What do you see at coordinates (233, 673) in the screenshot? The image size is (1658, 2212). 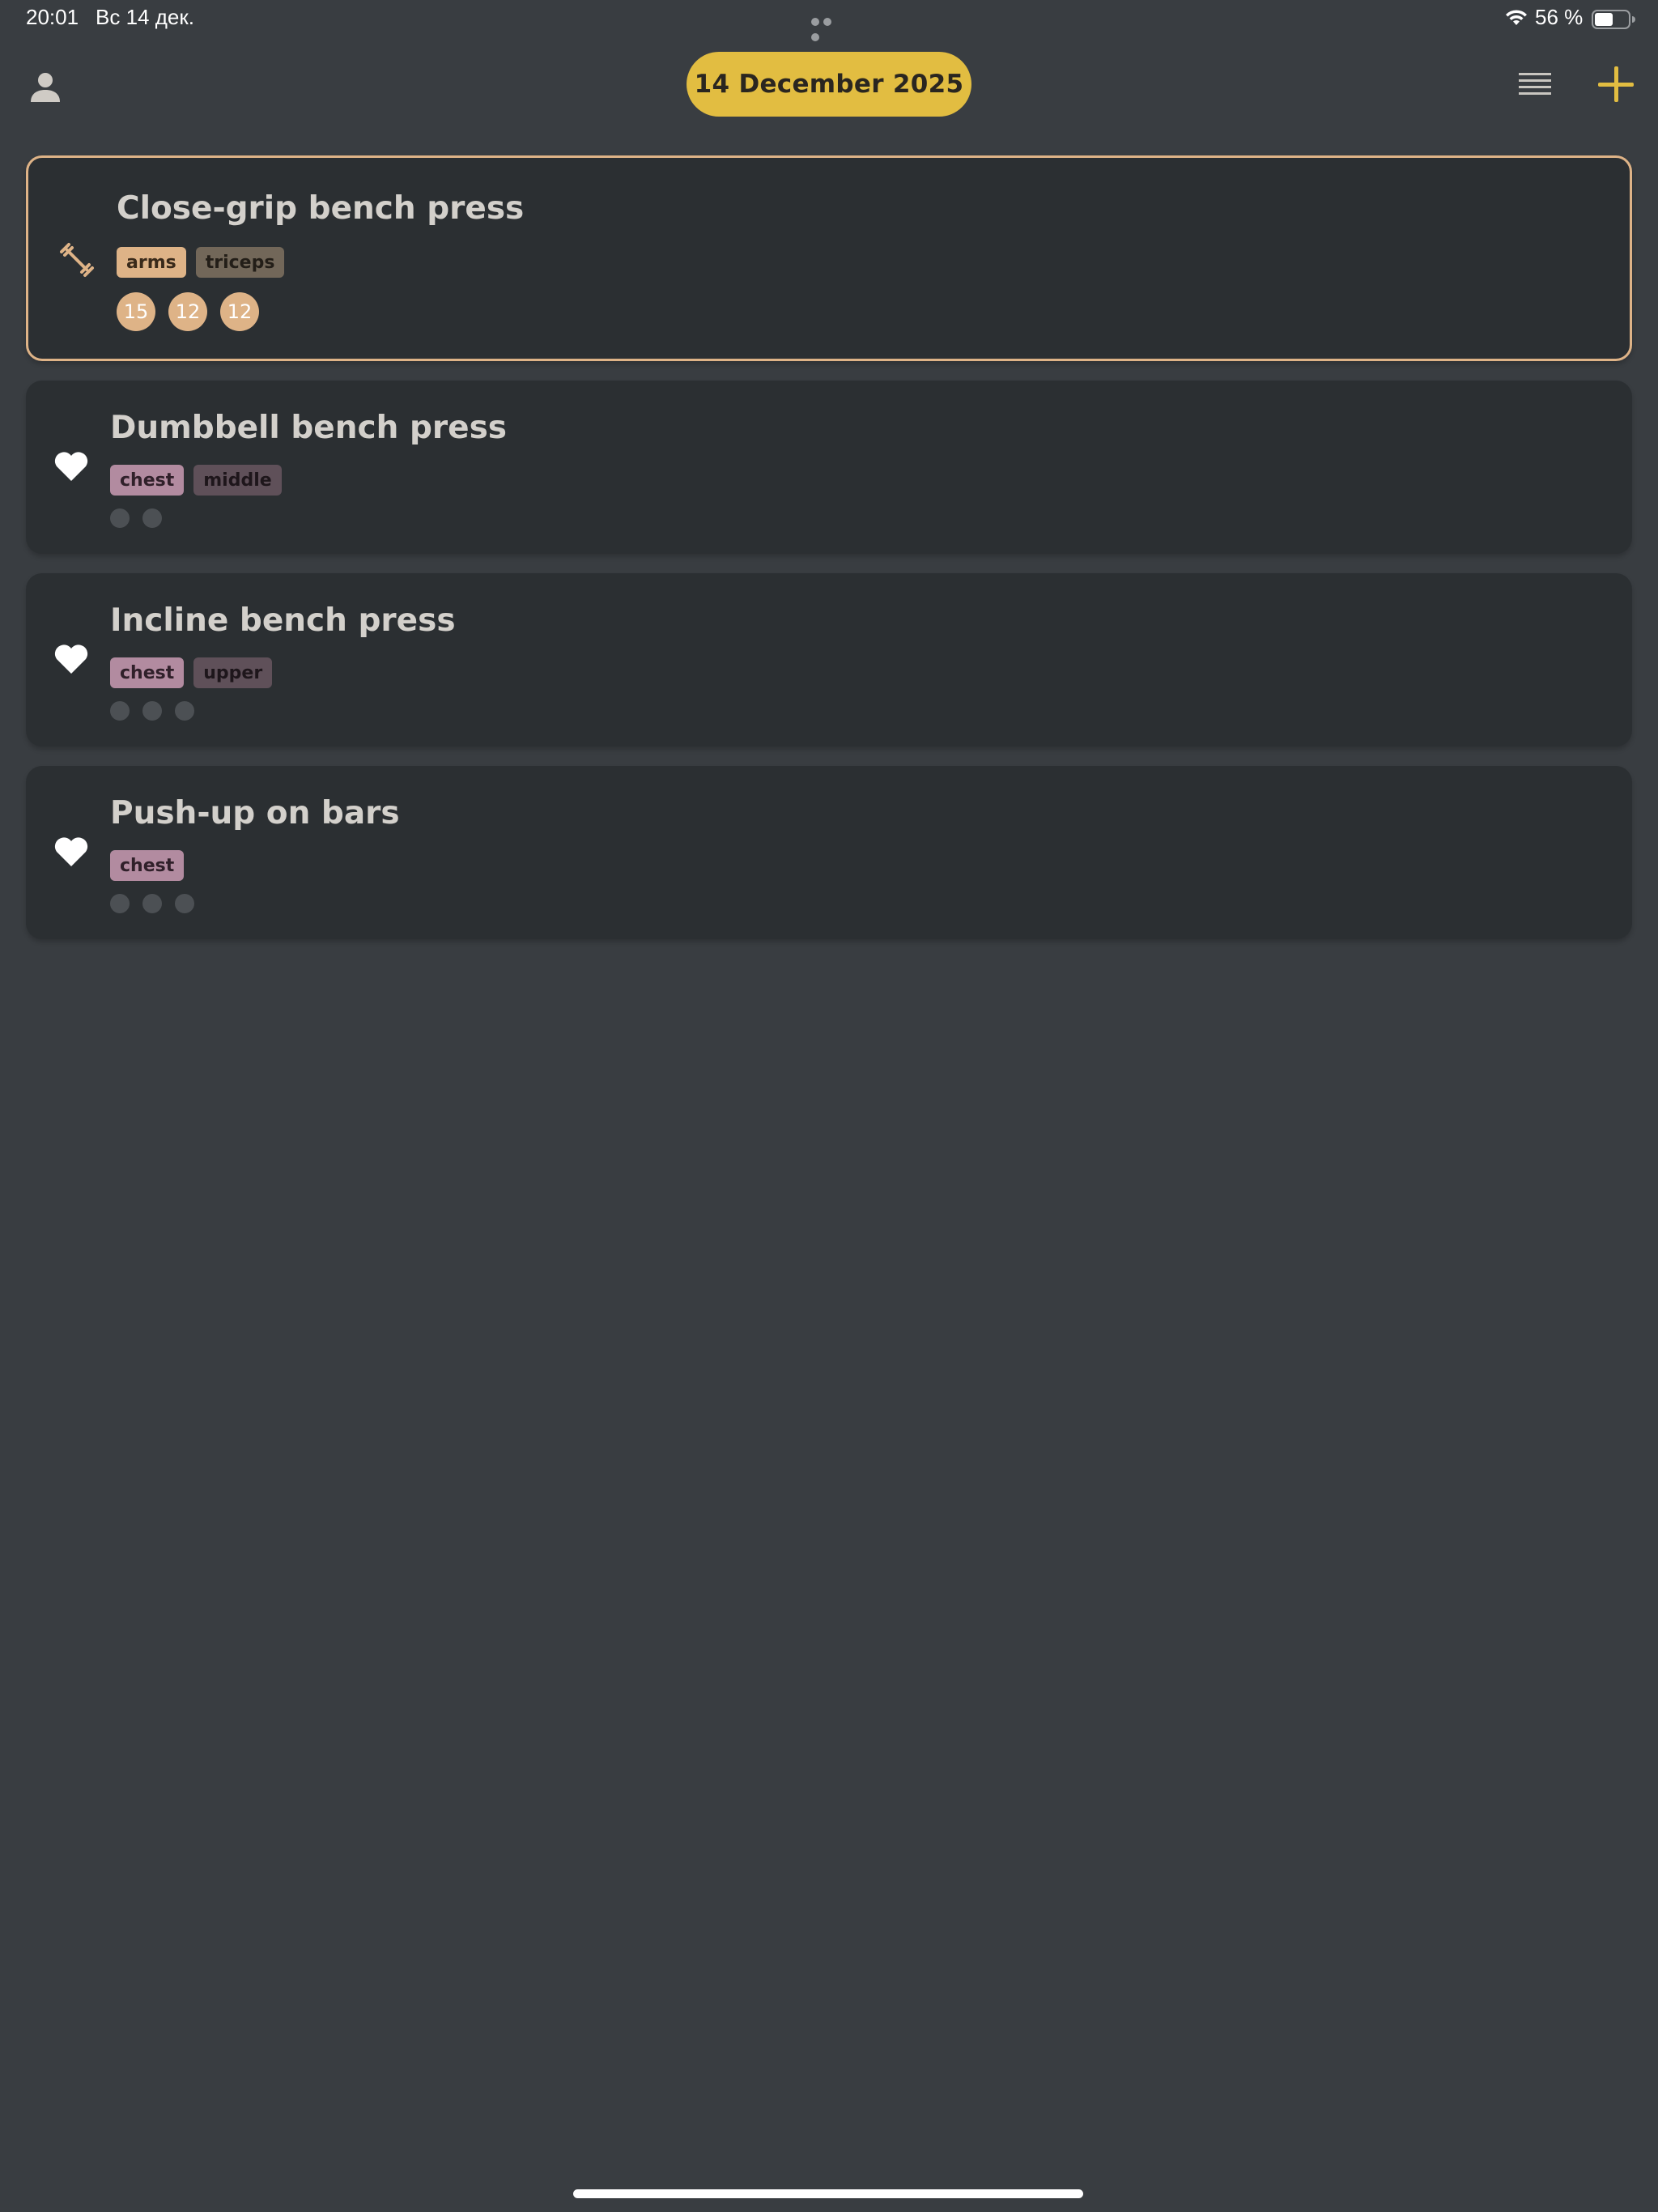 I see `muscle-tag: upper` at bounding box center [233, 673].